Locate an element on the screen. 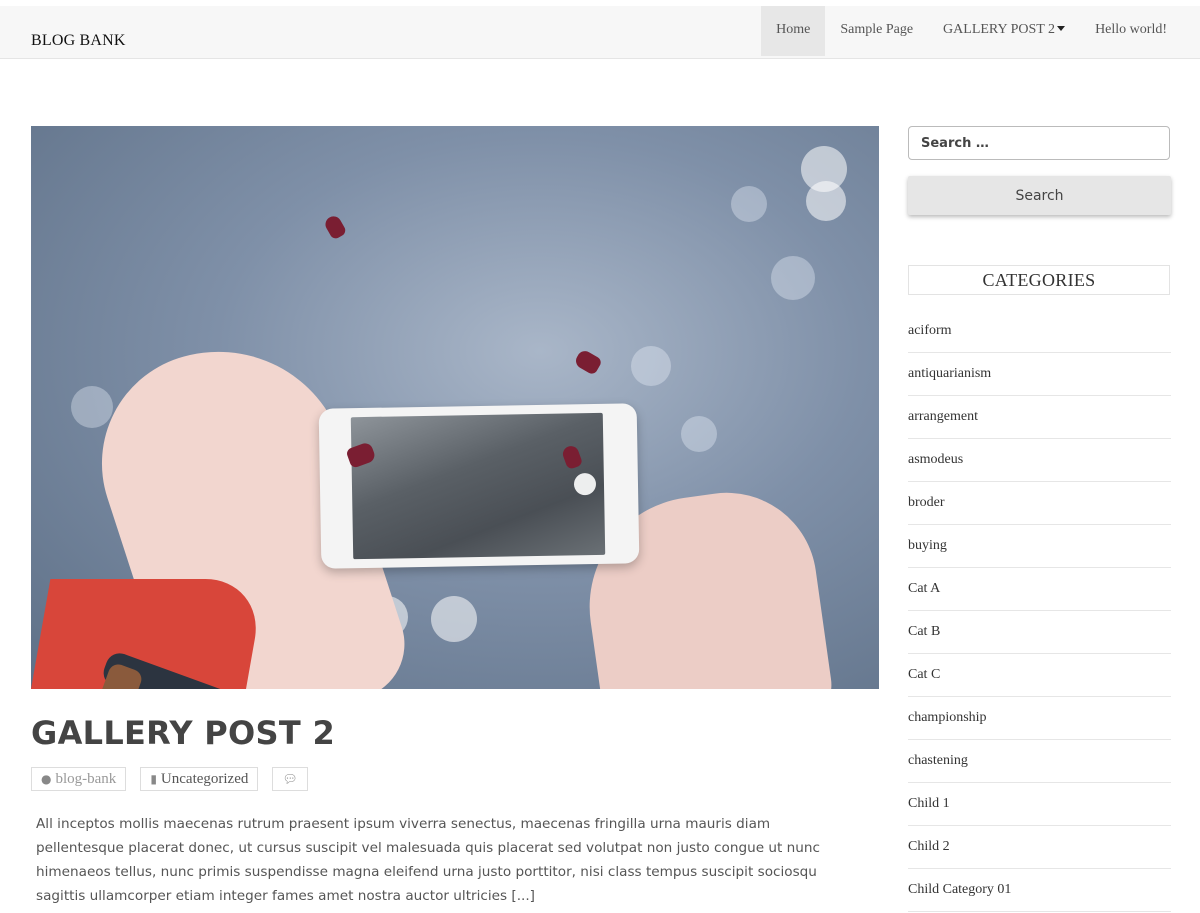  category-item: arrangement is located at coordinates (1039, 418).